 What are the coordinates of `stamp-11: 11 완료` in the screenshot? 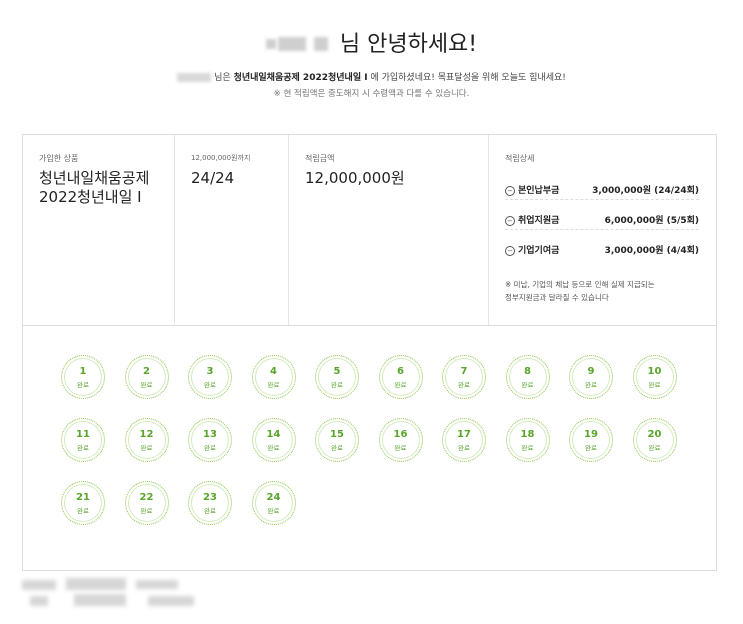 It's located at (83, 440).